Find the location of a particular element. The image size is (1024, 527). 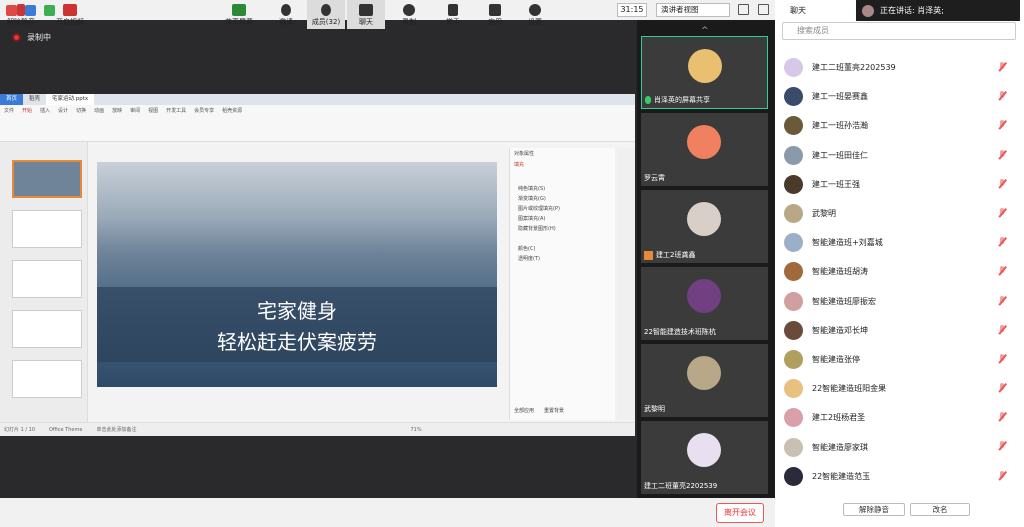

zoom-level: 71% is located at coordinates (415, 430).